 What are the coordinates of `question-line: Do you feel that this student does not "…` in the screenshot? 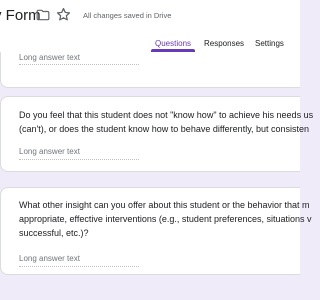 It's located at (166, 115).